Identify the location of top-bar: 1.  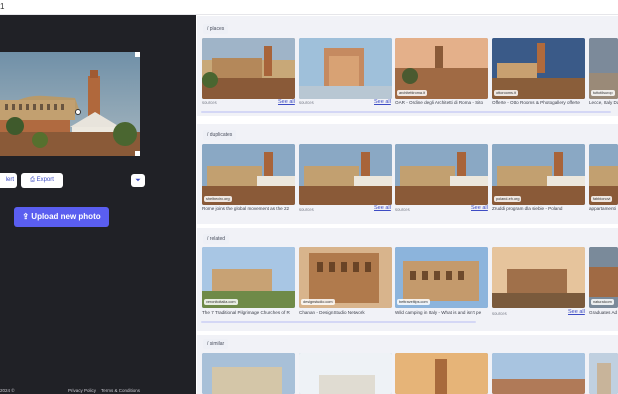
(309, 7).